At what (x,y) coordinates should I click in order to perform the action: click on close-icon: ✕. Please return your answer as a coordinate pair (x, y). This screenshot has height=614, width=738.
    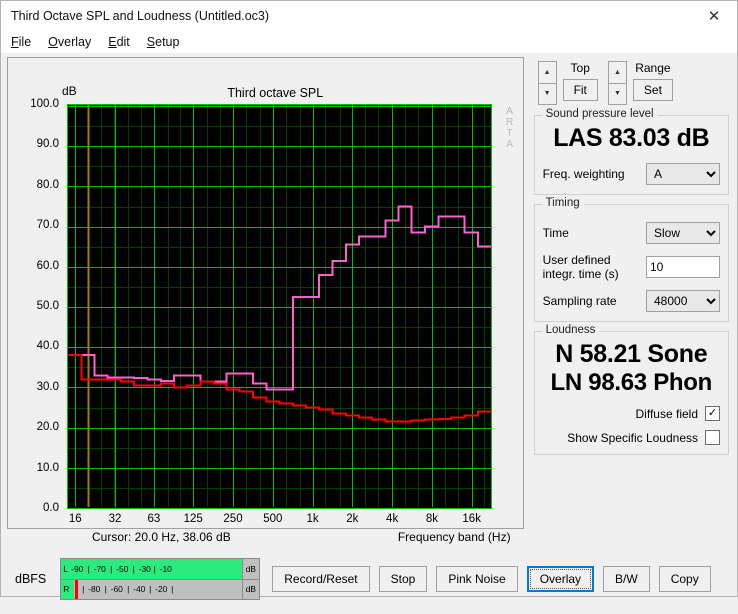
    Looking at the image, I should click on (714, 16).